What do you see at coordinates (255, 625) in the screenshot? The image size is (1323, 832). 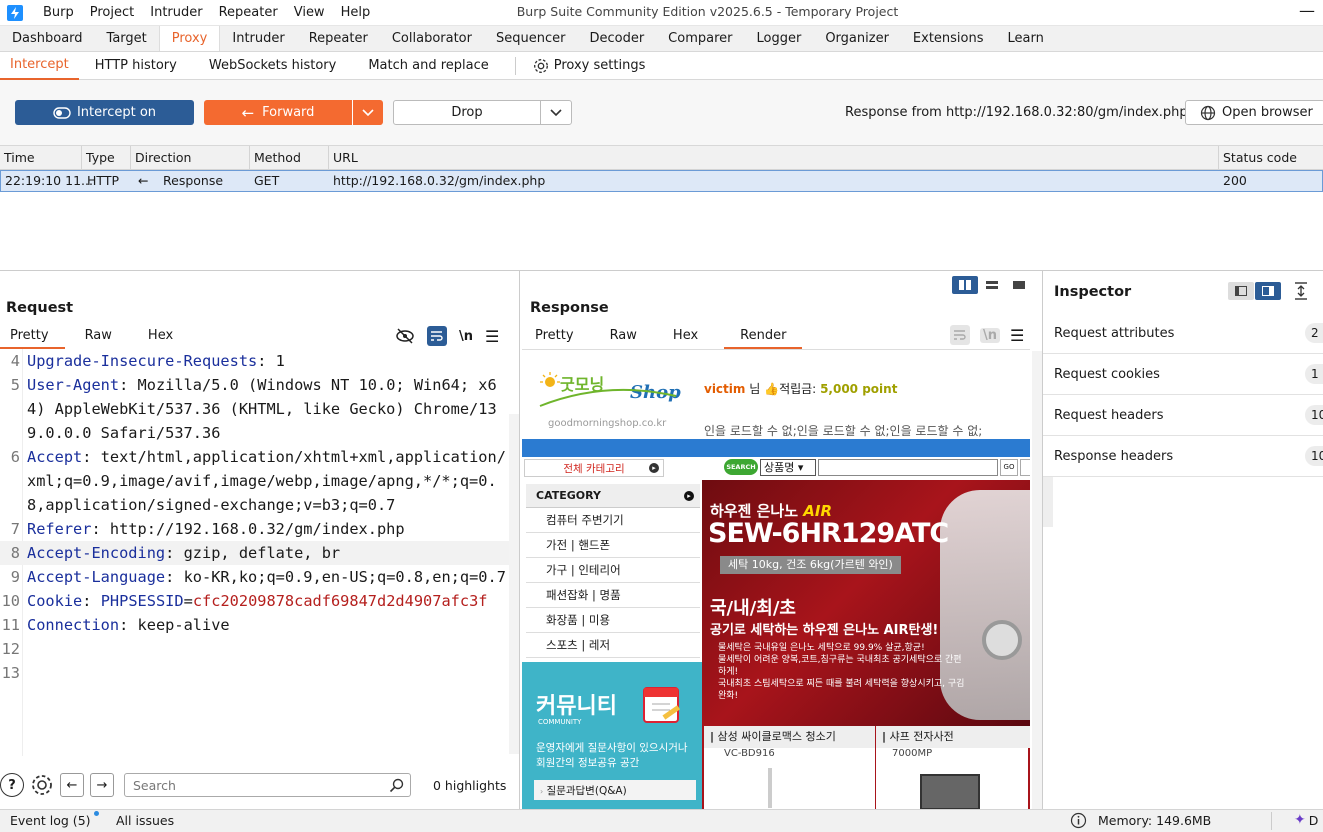 I see `code-line: 11 Connection: keep-alive` at bounding box center [255, 625].